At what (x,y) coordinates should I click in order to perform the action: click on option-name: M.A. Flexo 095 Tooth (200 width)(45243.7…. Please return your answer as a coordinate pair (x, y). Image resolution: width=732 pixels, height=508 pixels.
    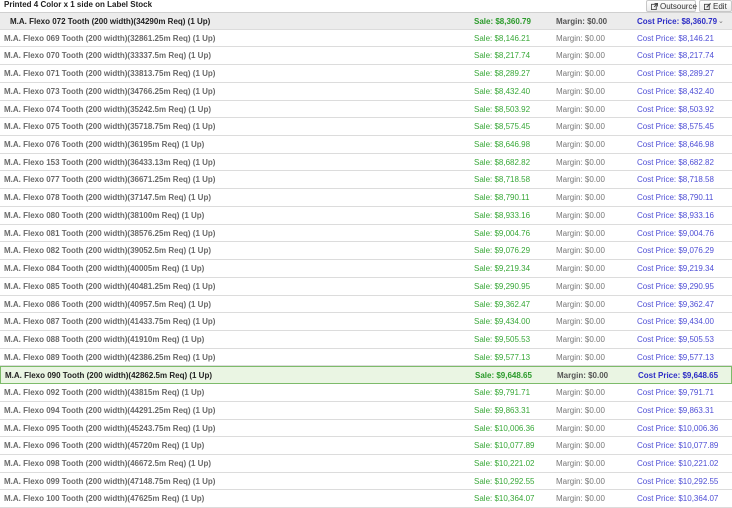
    Looking at the image, I should click on (110, 428).